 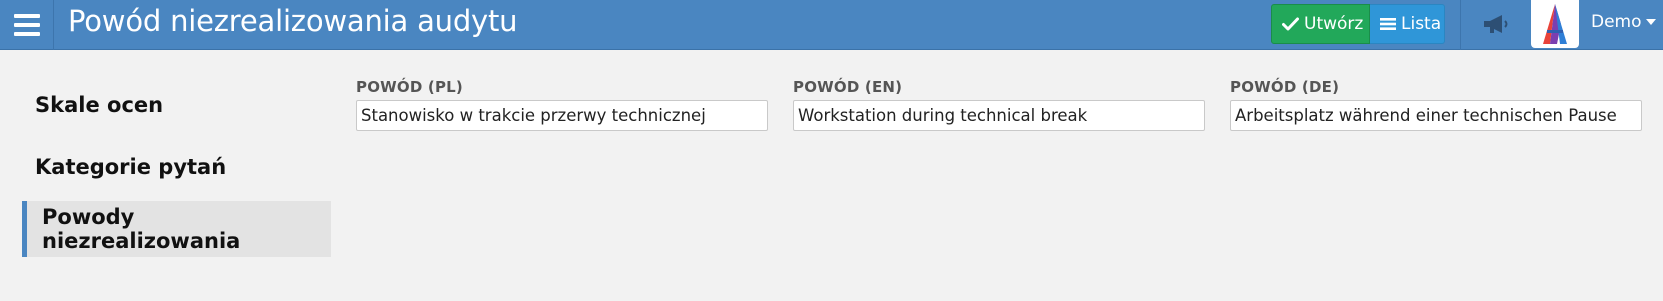 I want to click on reason-de-input, so click(x=1436, y=115).